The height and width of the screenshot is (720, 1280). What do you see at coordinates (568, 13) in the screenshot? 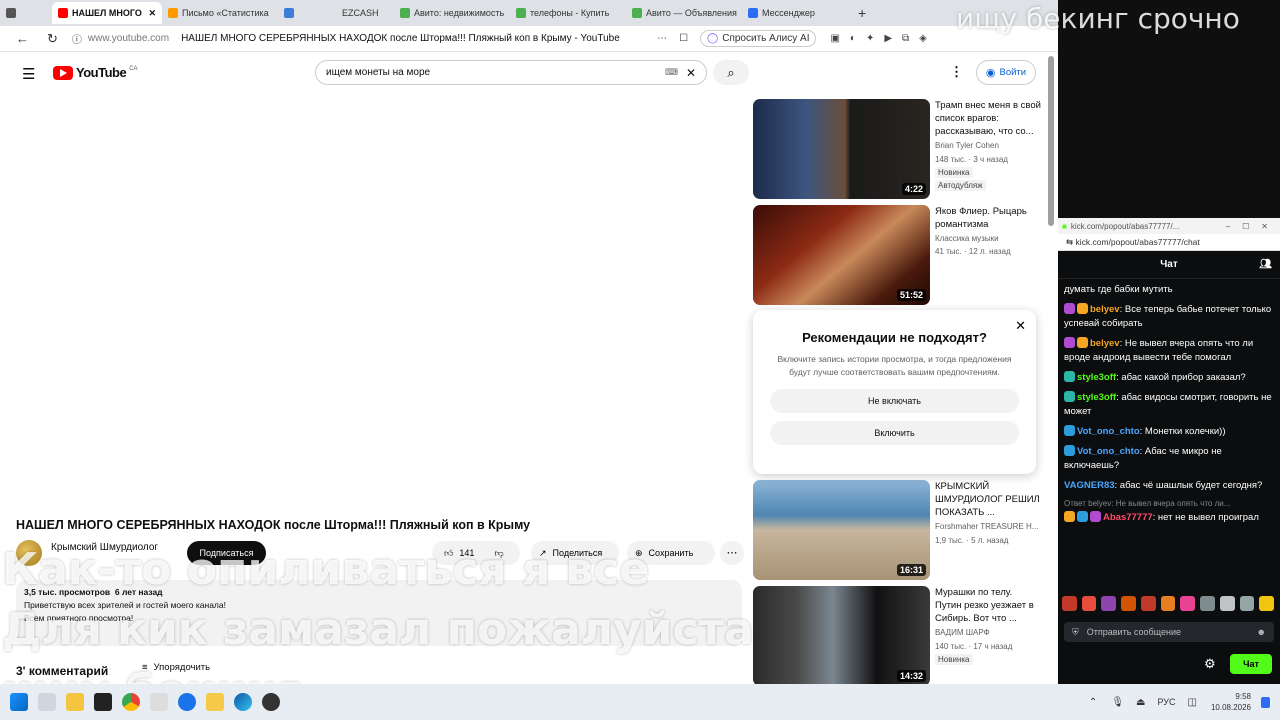
I see `tab-avito-2: телефоны - Купить` at bounding box center [568, 13].